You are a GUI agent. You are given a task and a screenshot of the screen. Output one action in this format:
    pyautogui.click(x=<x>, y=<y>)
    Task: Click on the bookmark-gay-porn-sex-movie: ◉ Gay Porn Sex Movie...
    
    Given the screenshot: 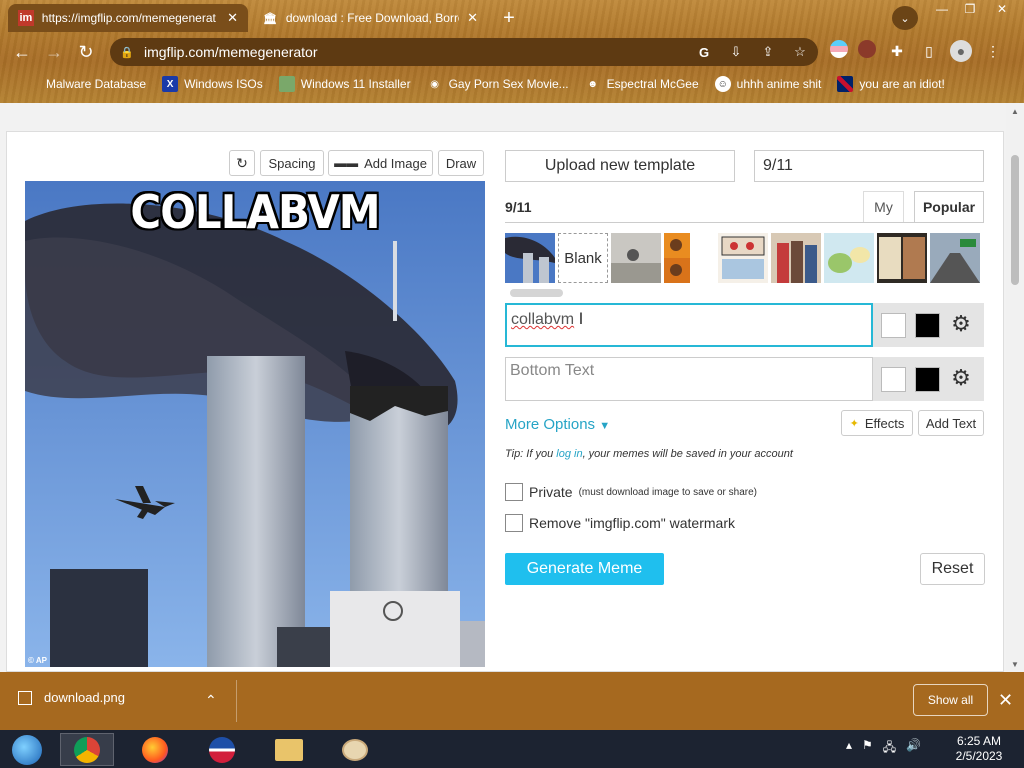 What is the action you would take?
    pyautogui.click(x=498, y=84)
    